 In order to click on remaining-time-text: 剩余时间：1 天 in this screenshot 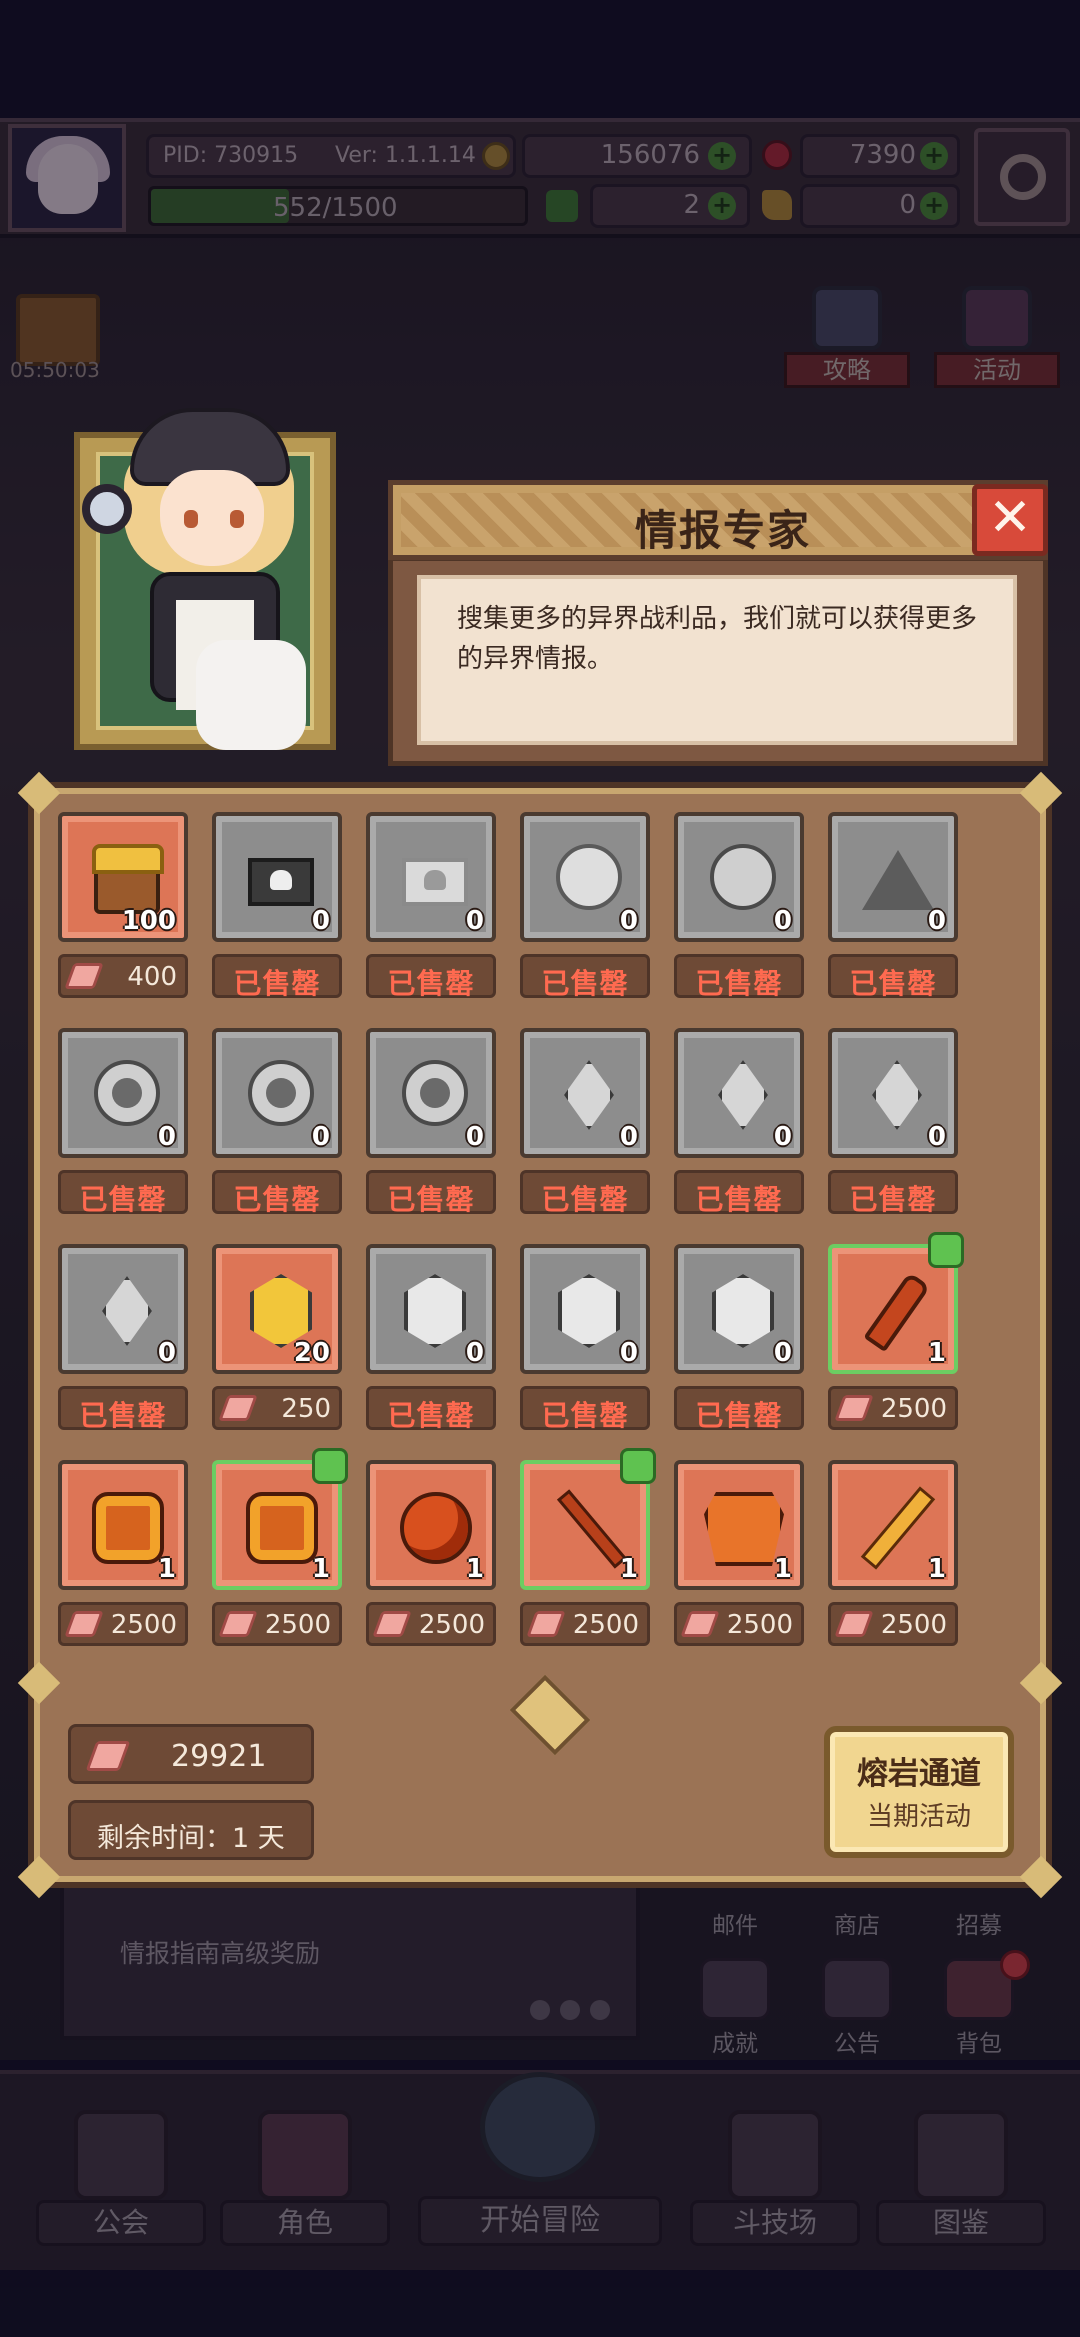, I will do `click(191, 1838)`.